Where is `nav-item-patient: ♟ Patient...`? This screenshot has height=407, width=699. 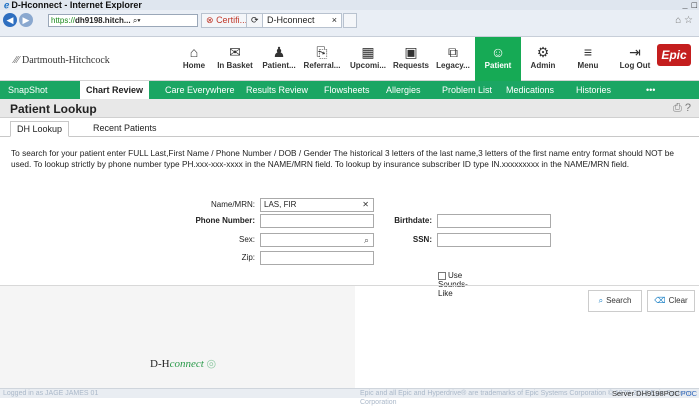
nav-item-patient: ♟ Patient... is located at coordinates (279, 59).